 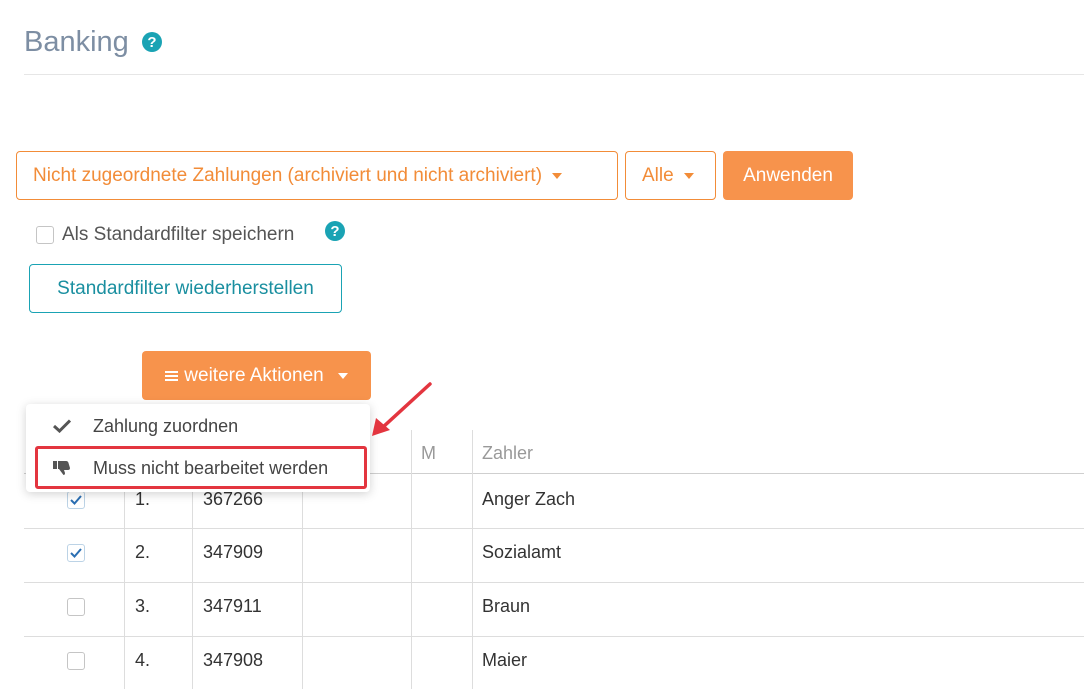 What do you see at coordinates (76, 42) in the screenshot?
I see `page-title: Banking` at bounding box center [76, 42].